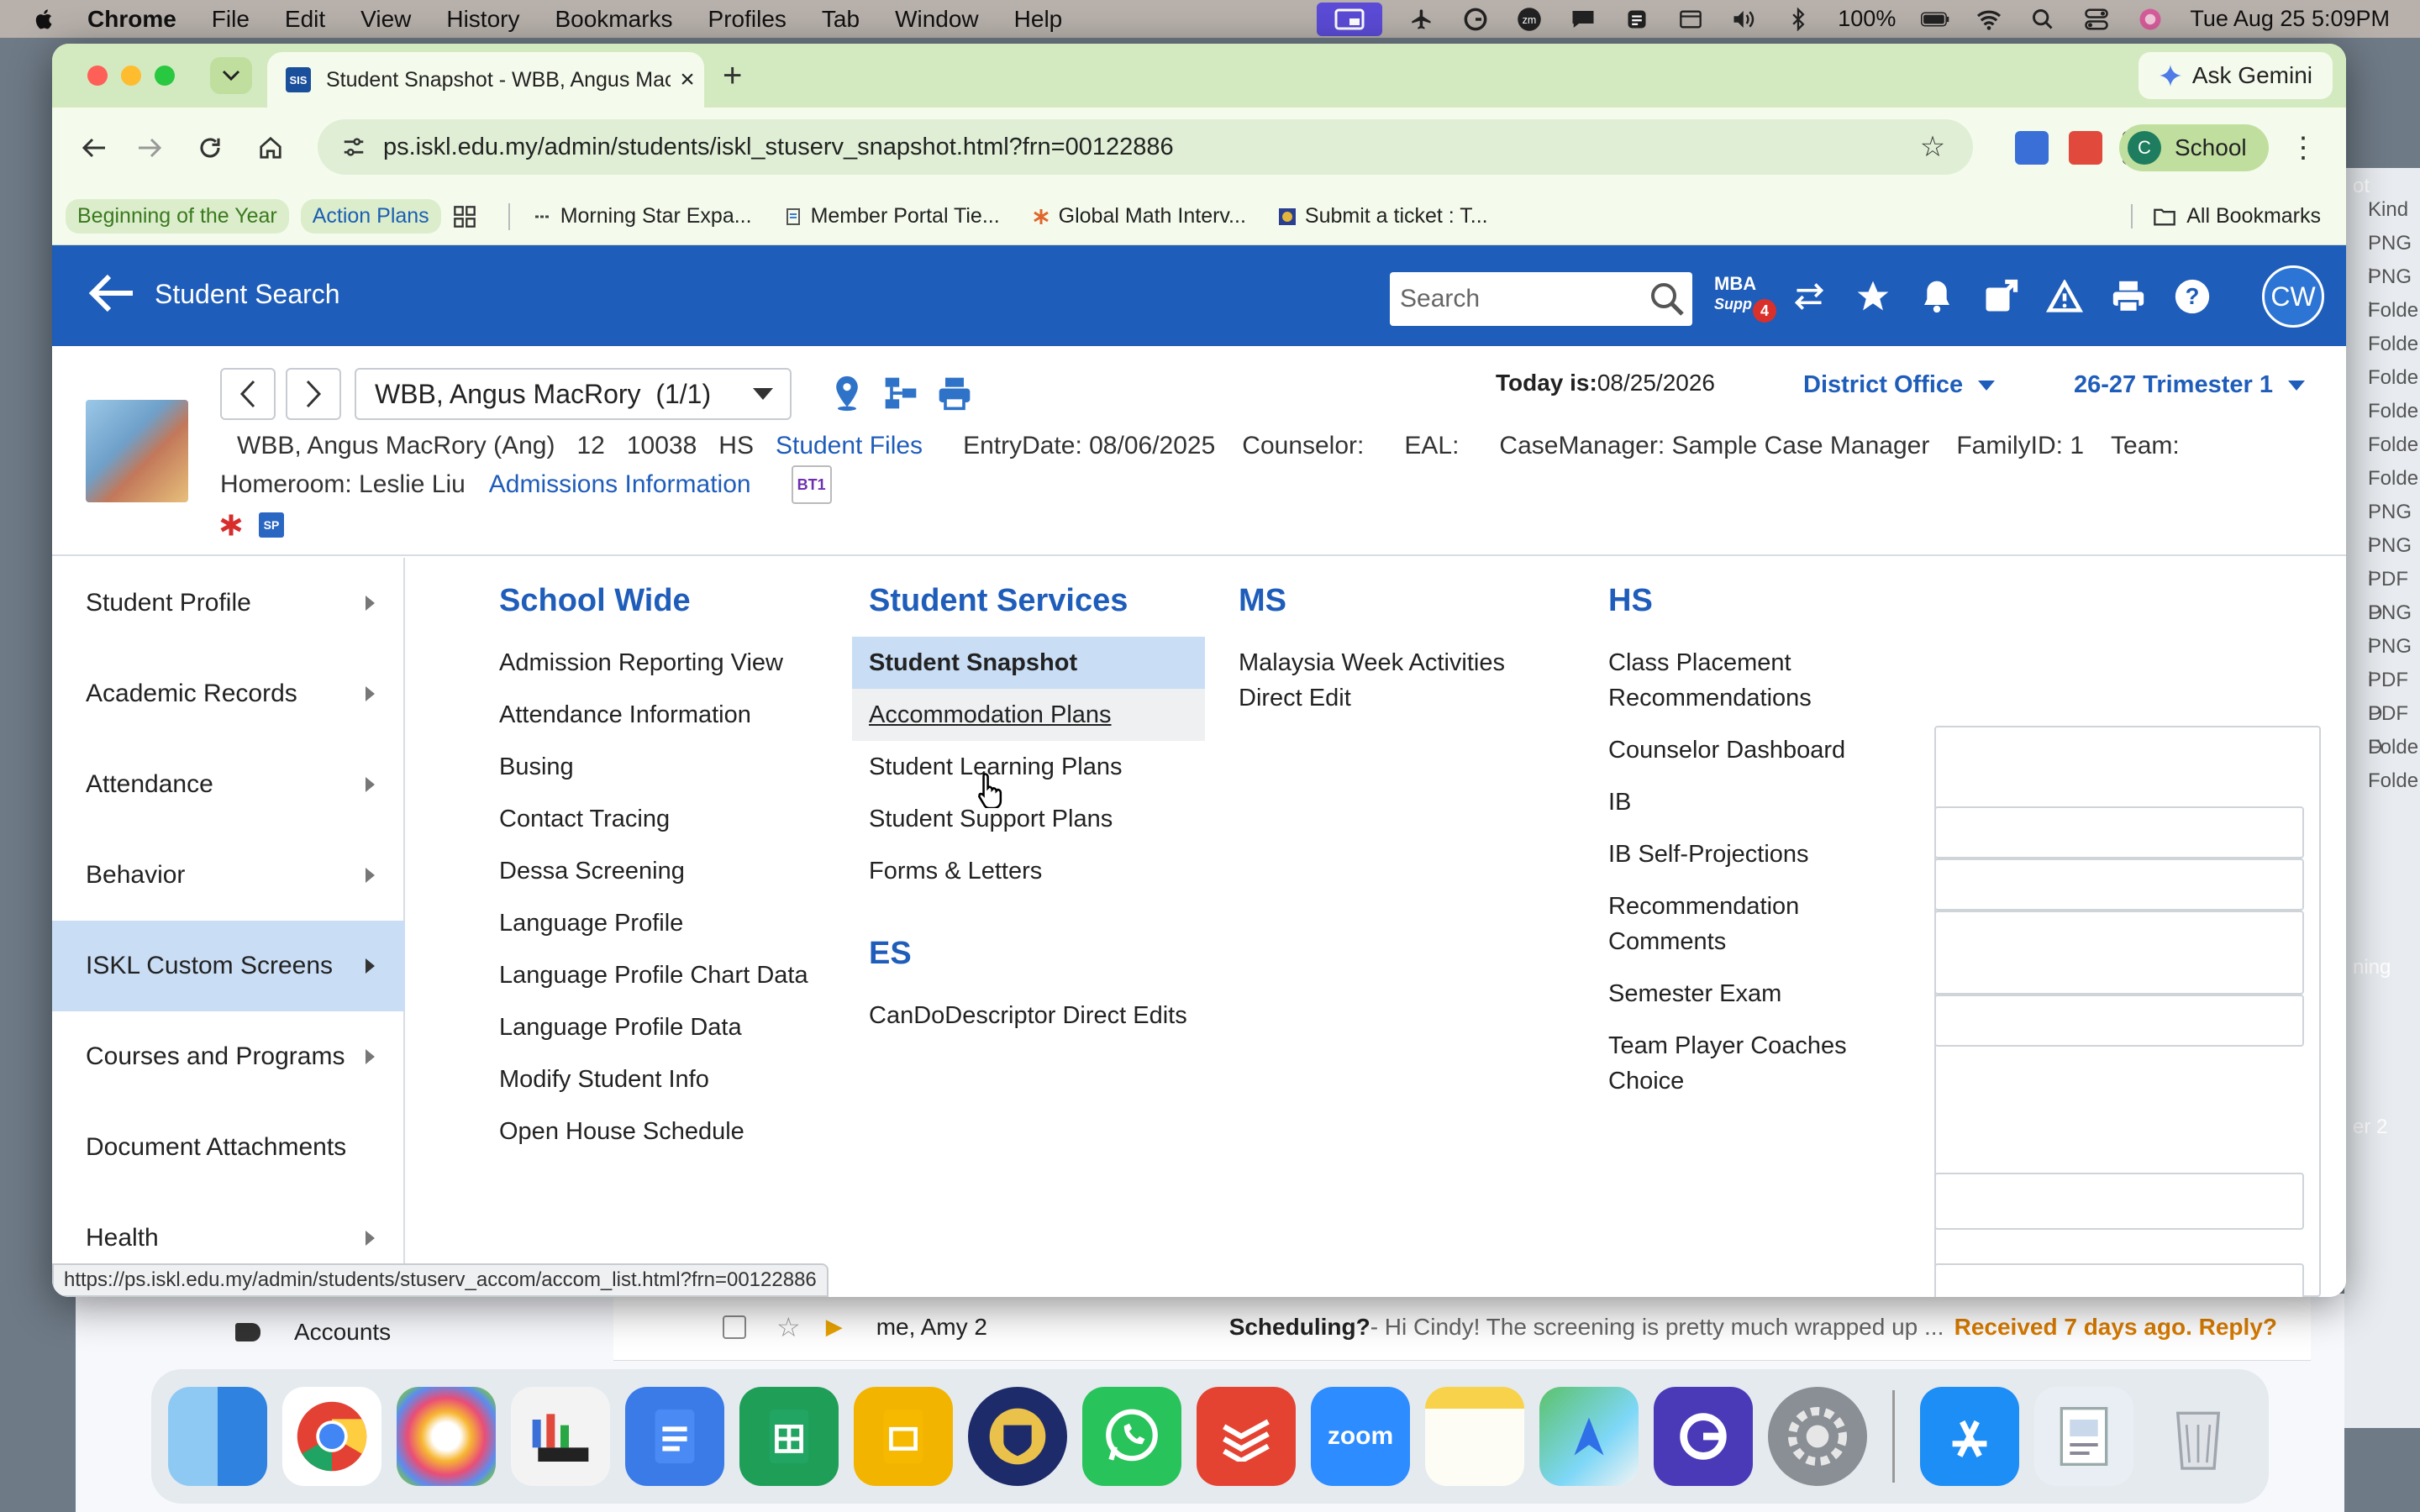  Describe the element at coordinates (1970, 1436) in the screenshot. I see `app-store-icon` at that location.